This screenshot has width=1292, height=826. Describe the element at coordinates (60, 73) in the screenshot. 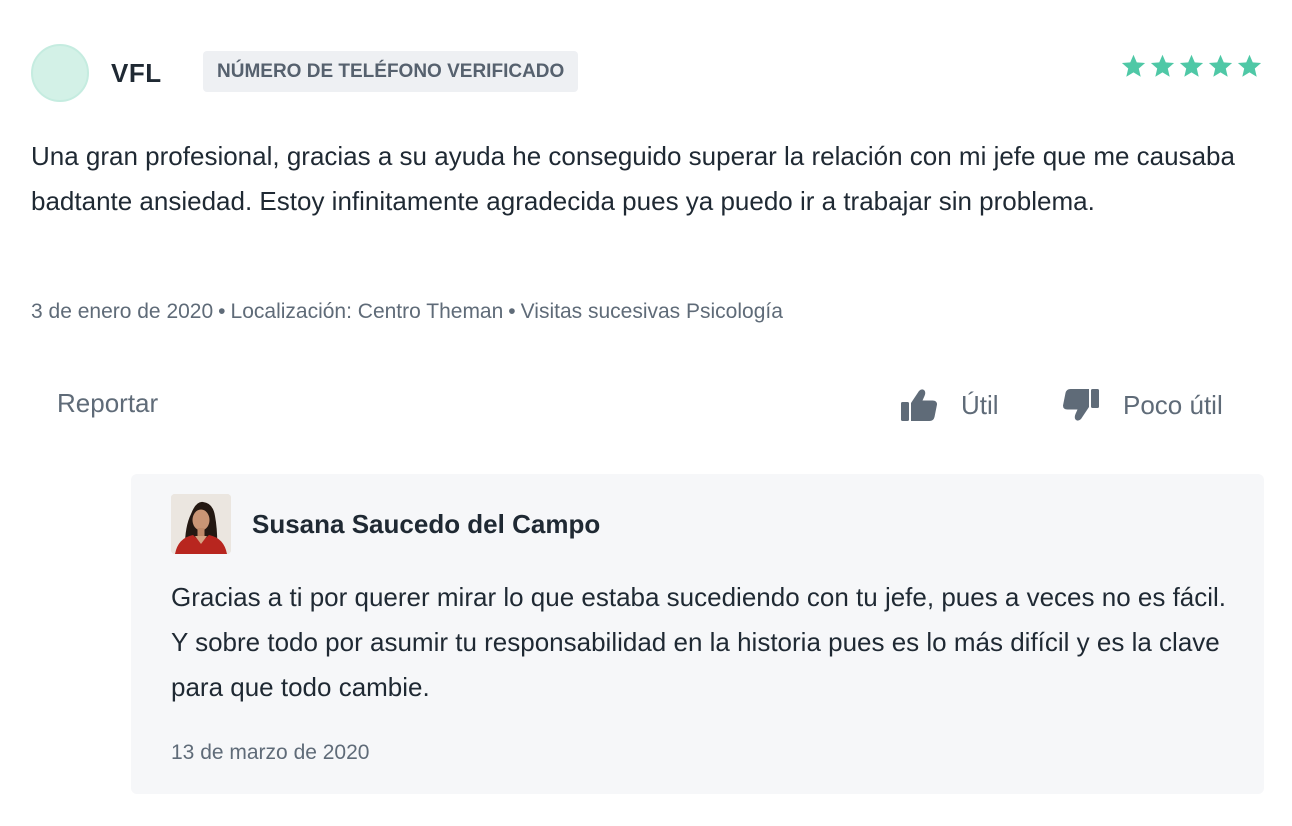

I see `avatar` at that location.